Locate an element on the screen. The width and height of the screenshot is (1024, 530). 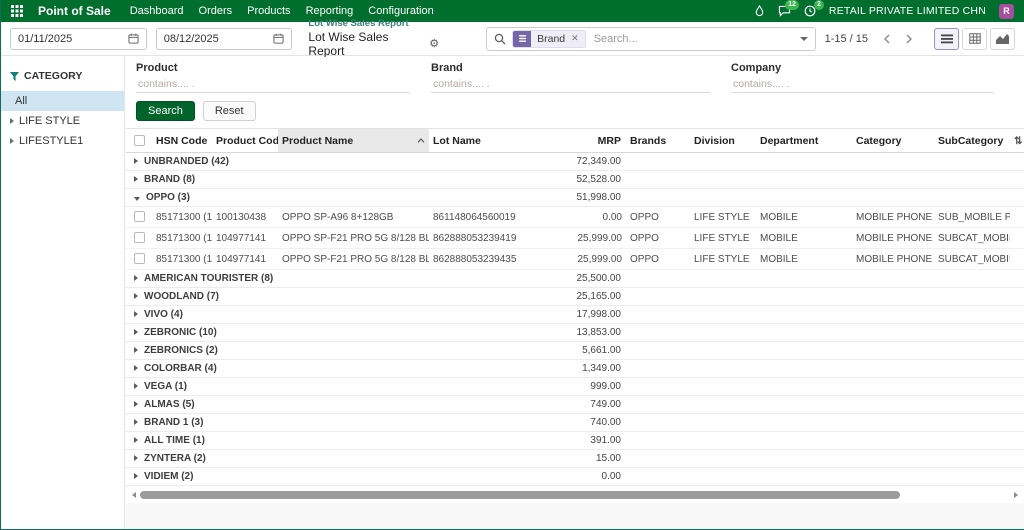
scrollbar-thumb is located at coordinates (520, 495).